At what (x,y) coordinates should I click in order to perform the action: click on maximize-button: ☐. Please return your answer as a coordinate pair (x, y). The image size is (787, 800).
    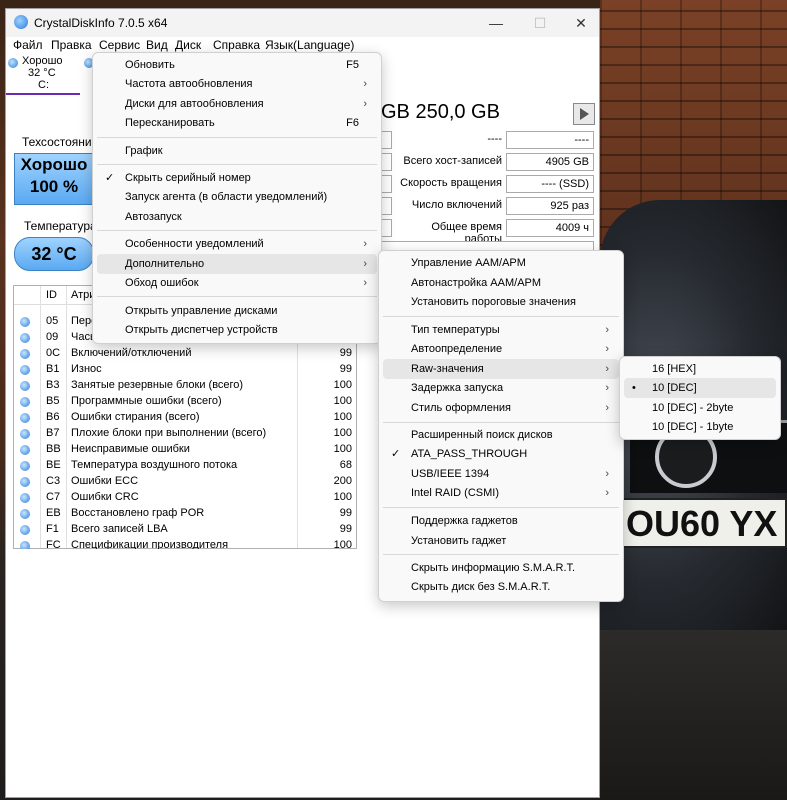
    Looking at the image, I should click on (540, 23).